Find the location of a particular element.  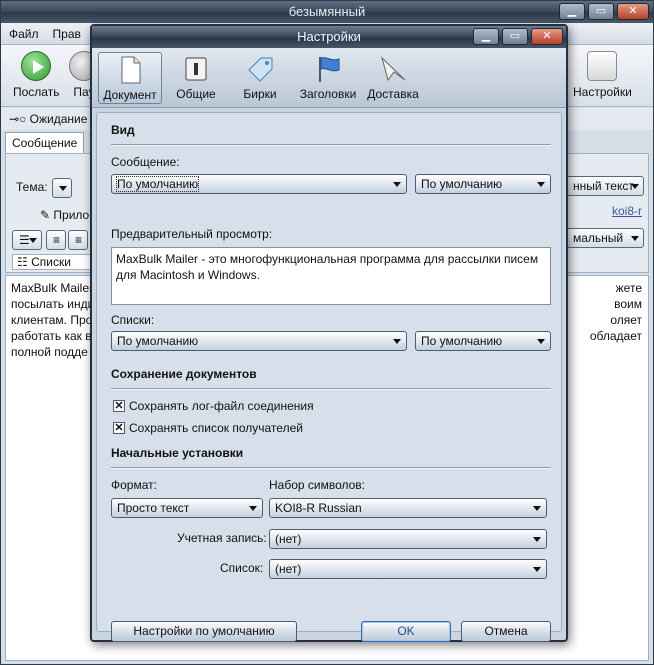

section-save-heading: Сохранение документов is located at coordinates (184, 374).